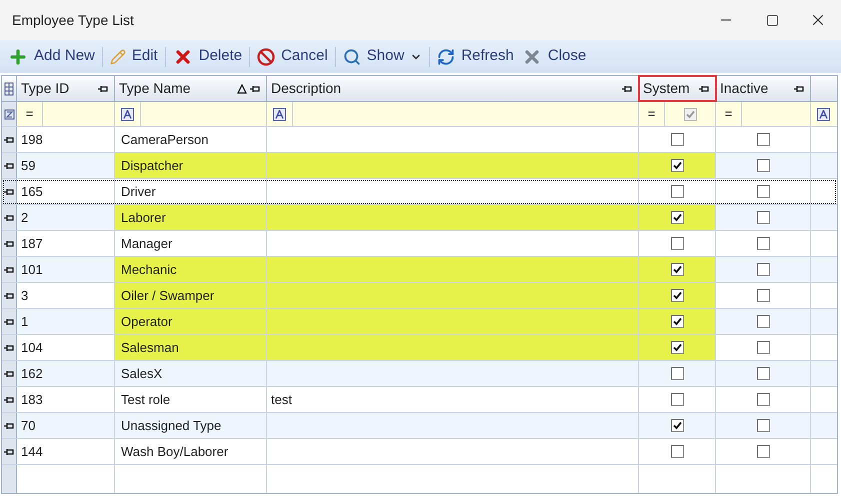 This screenshot has width=841, height=500. Describe the element at coordinates (419, 218) in the screenshot. I see `table-row: 2 Laborer` at that location.